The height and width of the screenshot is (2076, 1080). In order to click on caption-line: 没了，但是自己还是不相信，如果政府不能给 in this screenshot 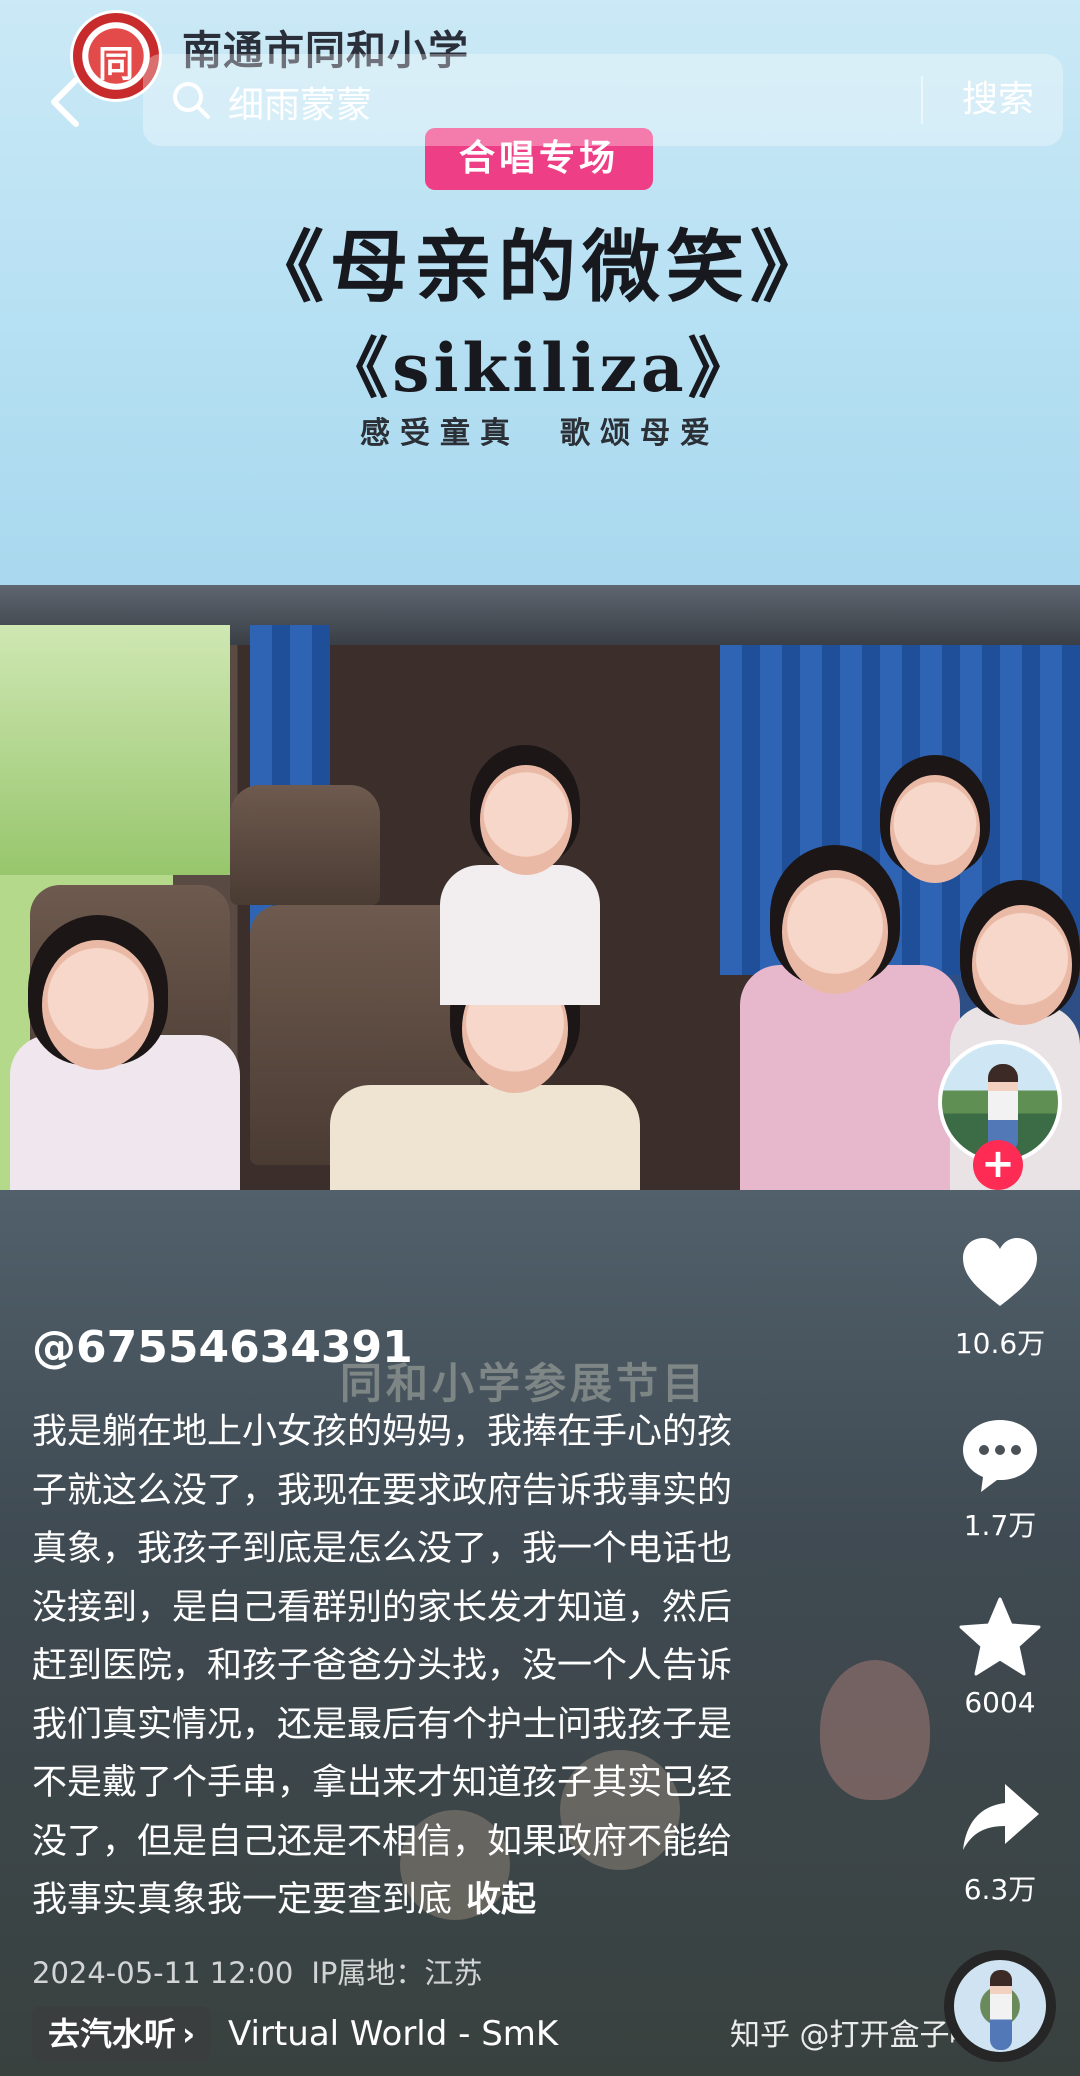, I will do `click(382, 1841)`.